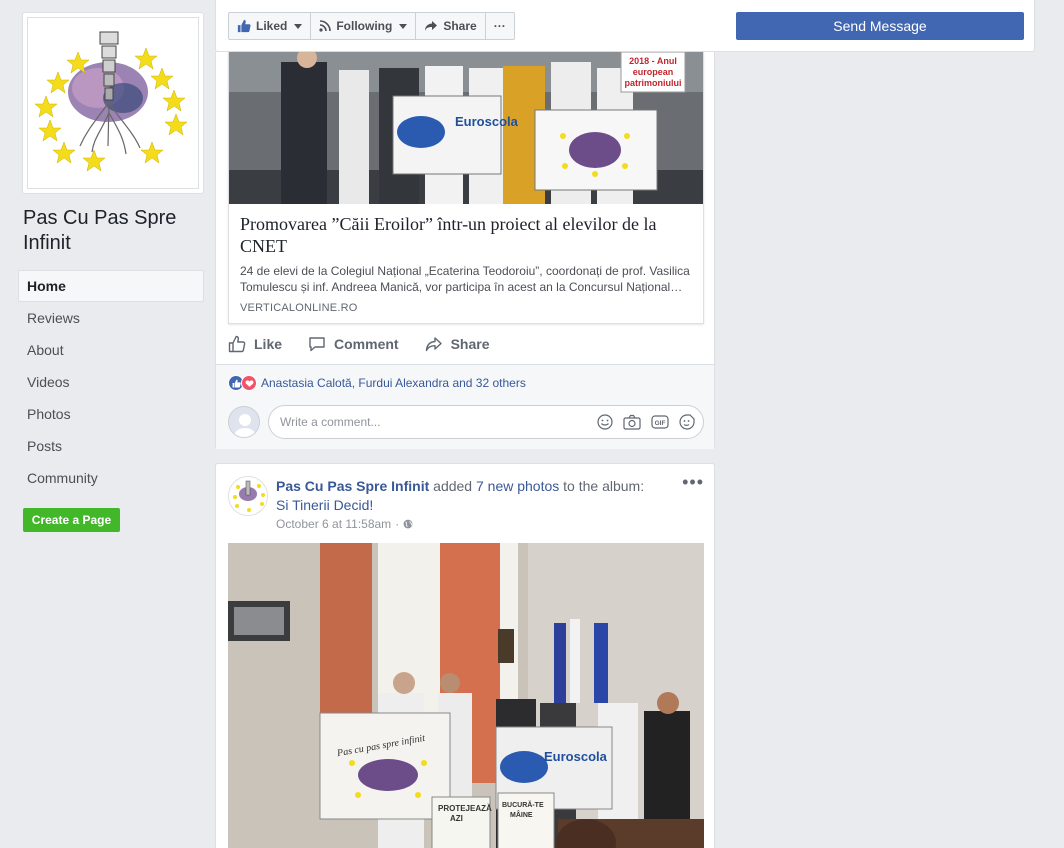  Describe the element at coordinates (576, 756) in the screenshot. I see `svg-text: Euroscola` at that location.